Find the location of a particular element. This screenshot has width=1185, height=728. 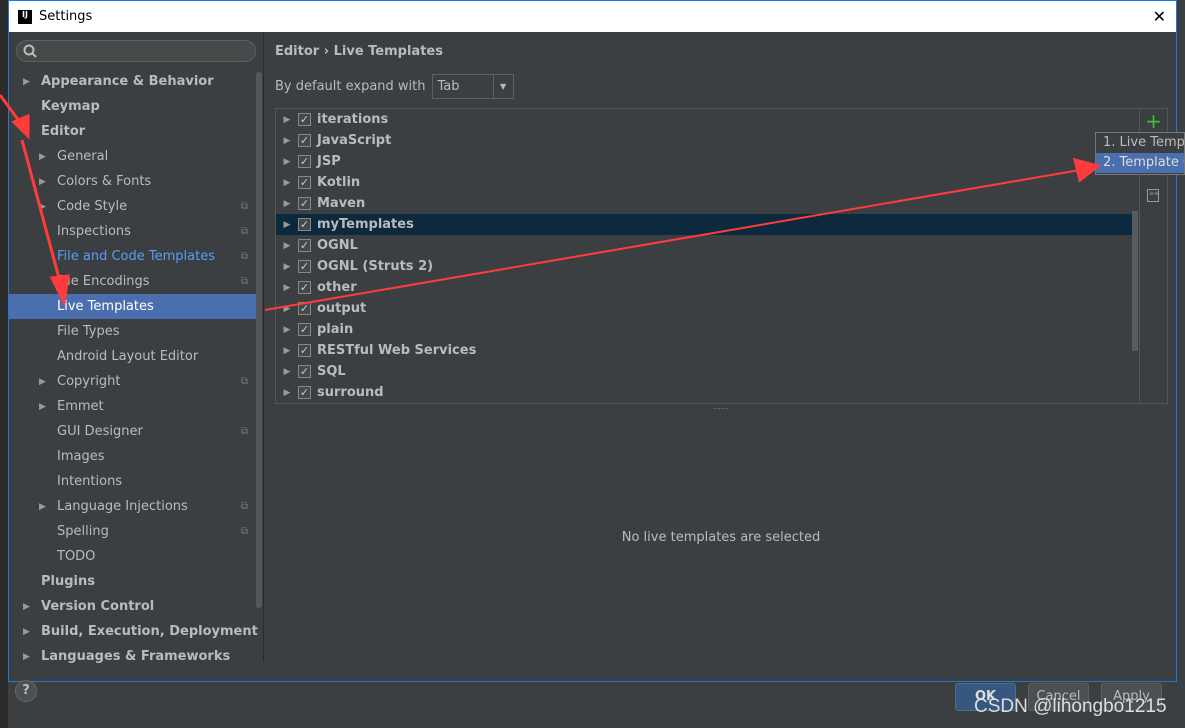

copy-template-icon: ≡≡ is located at coordinates (1153, 195).